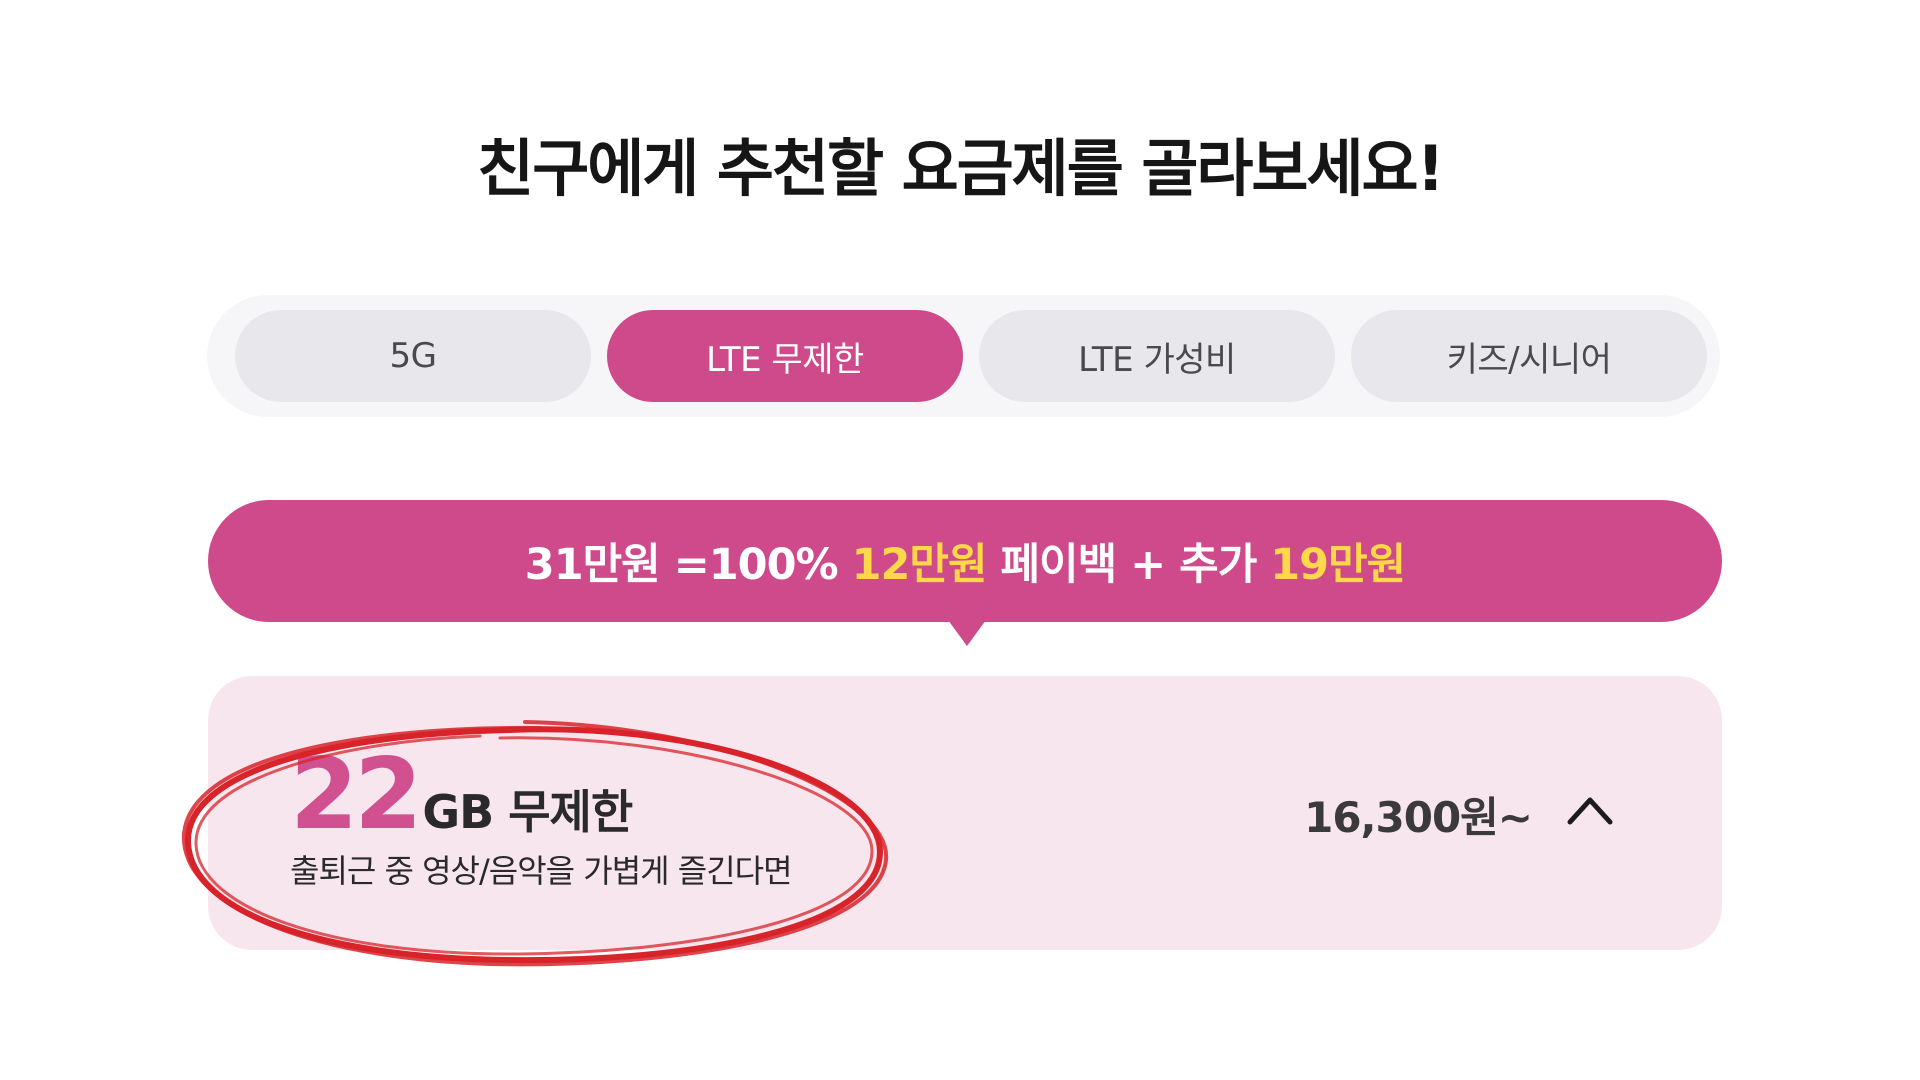  Describe the element at coordinates (1418, 817) in the screenshot. I see `plan-price: 16,300원~` at that location.